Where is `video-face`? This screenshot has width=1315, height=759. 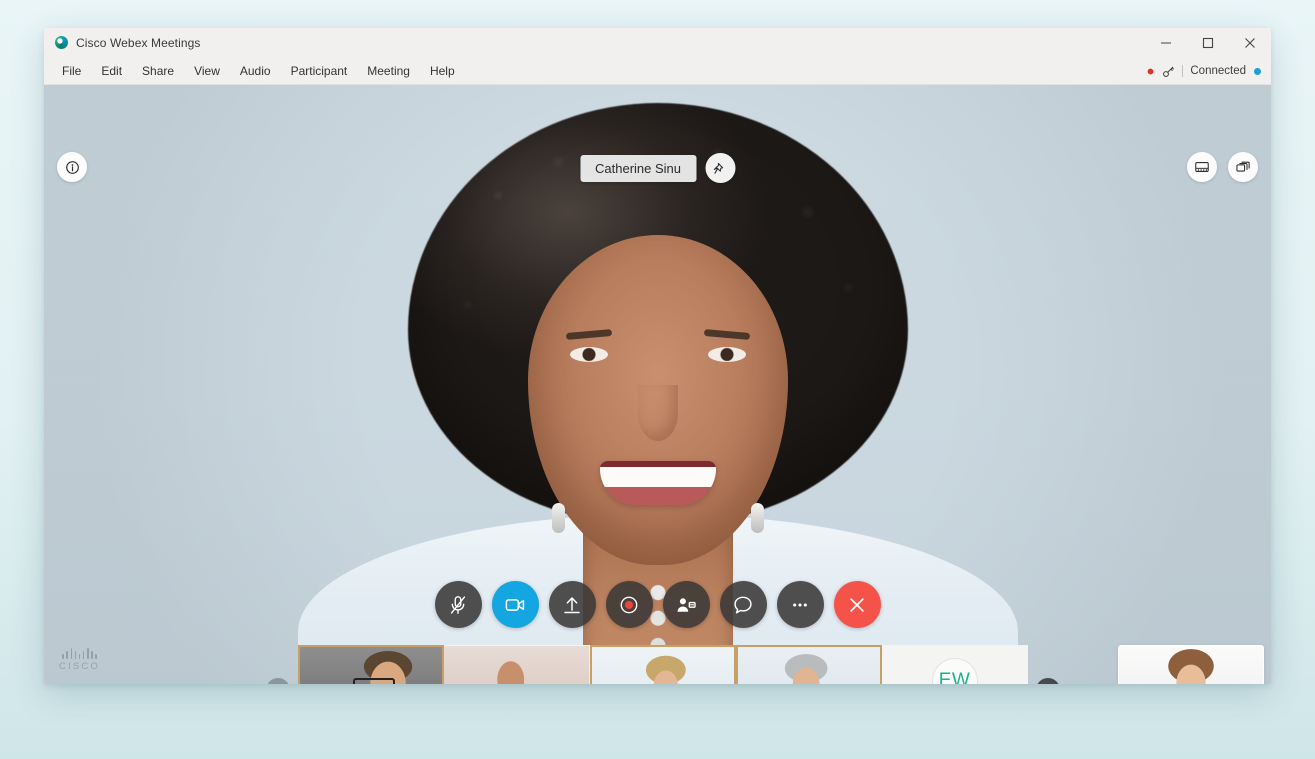 video-face is located at coordinates (657, 400).